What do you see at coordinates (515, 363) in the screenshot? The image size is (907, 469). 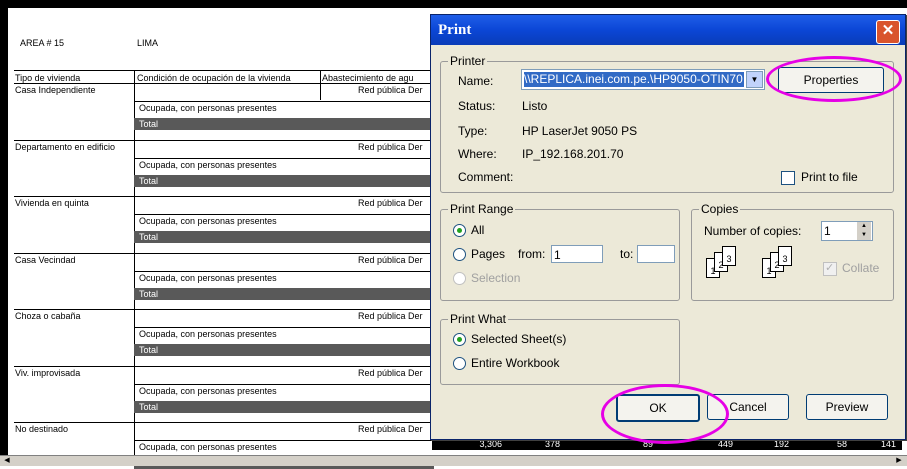 I see `entire-workbook-label: Entire Workbook` at bounding box center [515, 363].